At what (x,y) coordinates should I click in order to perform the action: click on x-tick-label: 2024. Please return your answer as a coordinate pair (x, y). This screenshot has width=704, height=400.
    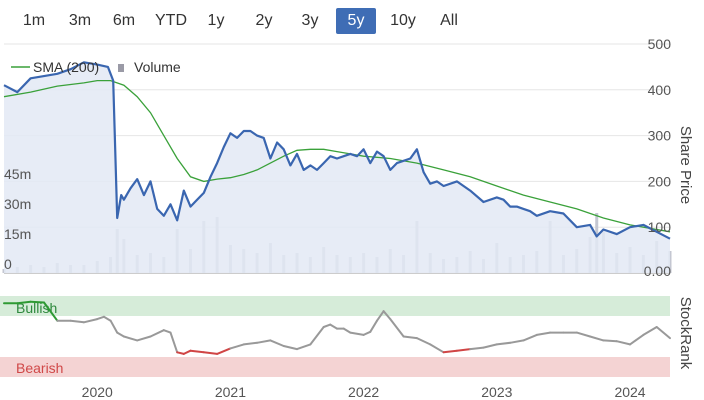
    Looking at the image, I should click on (629, 392).